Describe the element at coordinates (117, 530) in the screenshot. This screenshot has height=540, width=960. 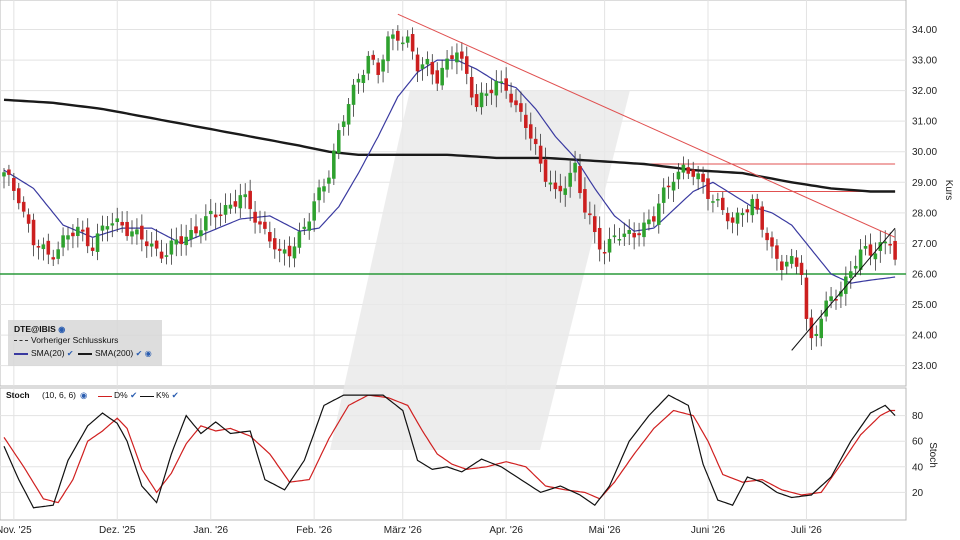
I see `xtick-label: Dez. '25` at that location.